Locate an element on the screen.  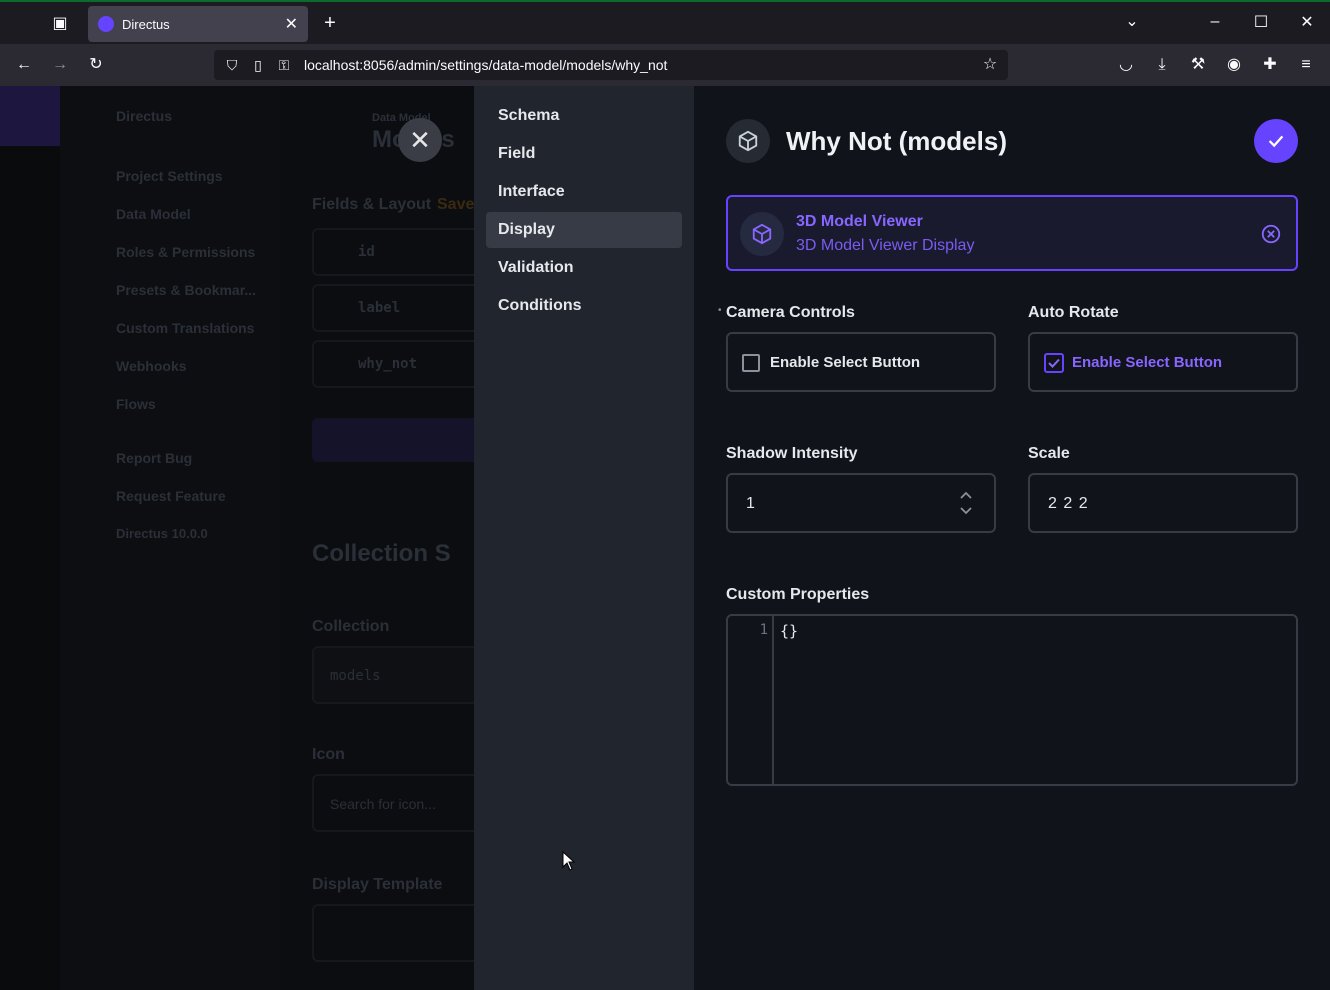
bg-field-row: why_not is located at coordinates (393, 364).